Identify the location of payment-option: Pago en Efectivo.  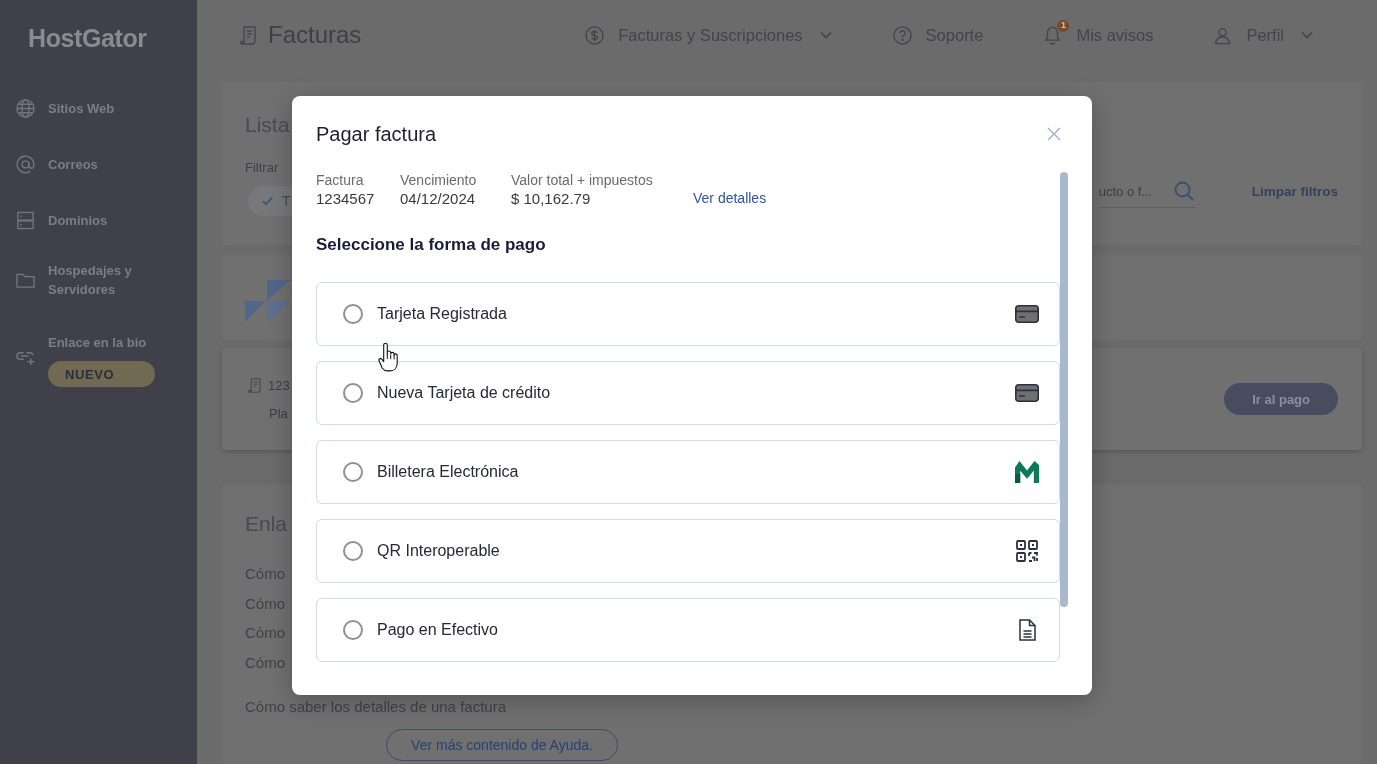
(688, 630).